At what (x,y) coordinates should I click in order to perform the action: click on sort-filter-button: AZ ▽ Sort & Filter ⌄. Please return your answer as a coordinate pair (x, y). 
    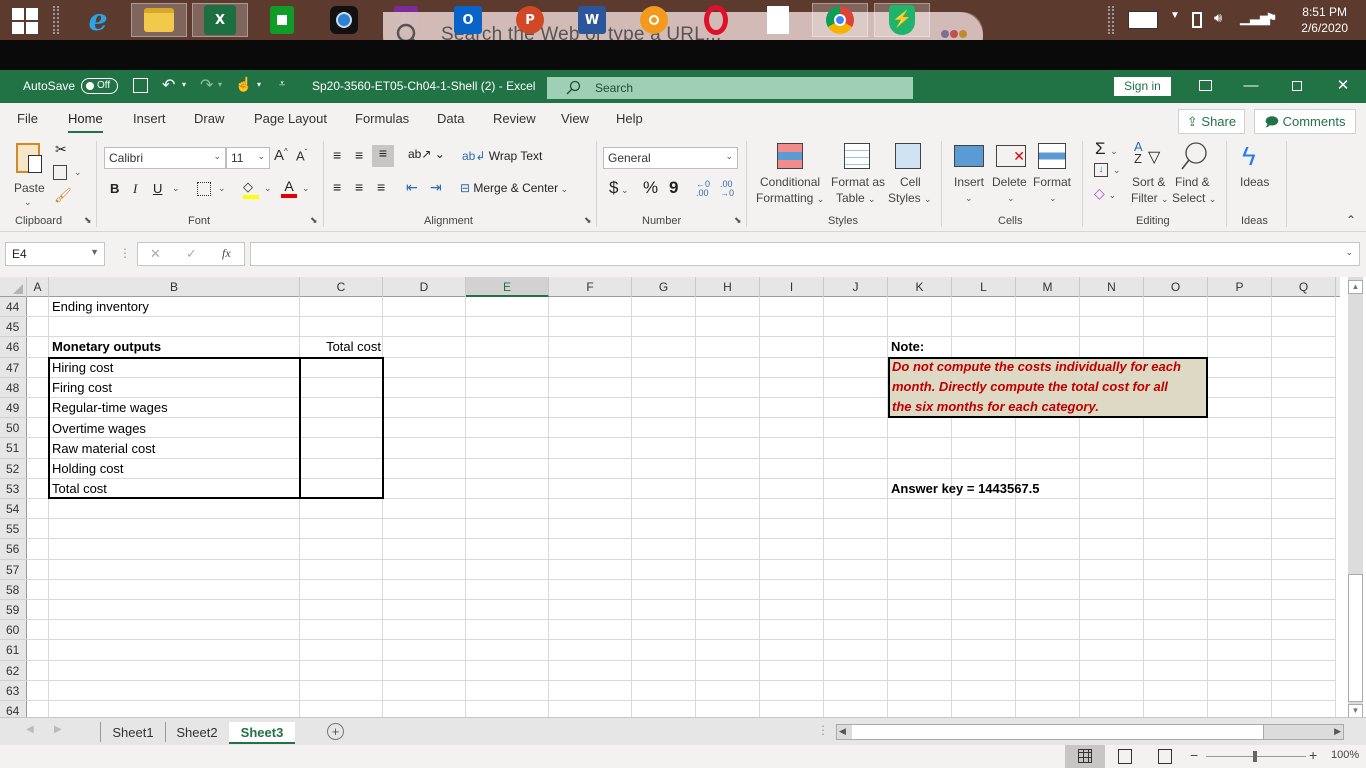
    Looking at the image, I should click on (1150, 173).